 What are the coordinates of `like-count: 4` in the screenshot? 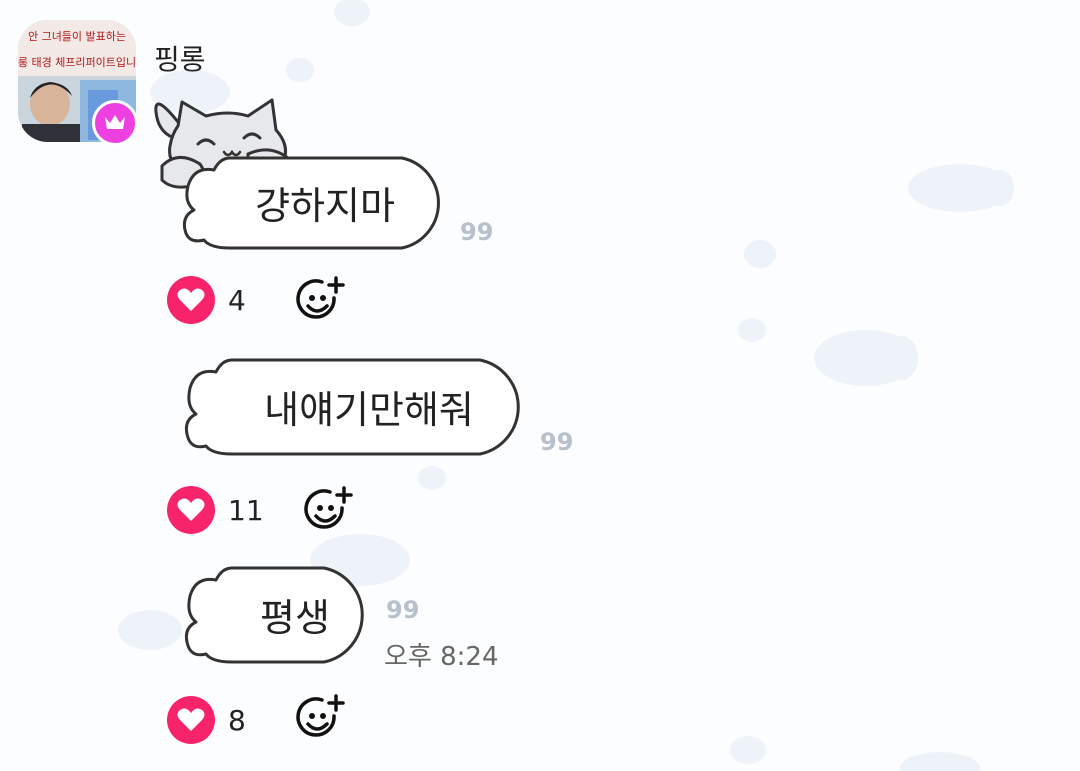 It's located at (237, 300).